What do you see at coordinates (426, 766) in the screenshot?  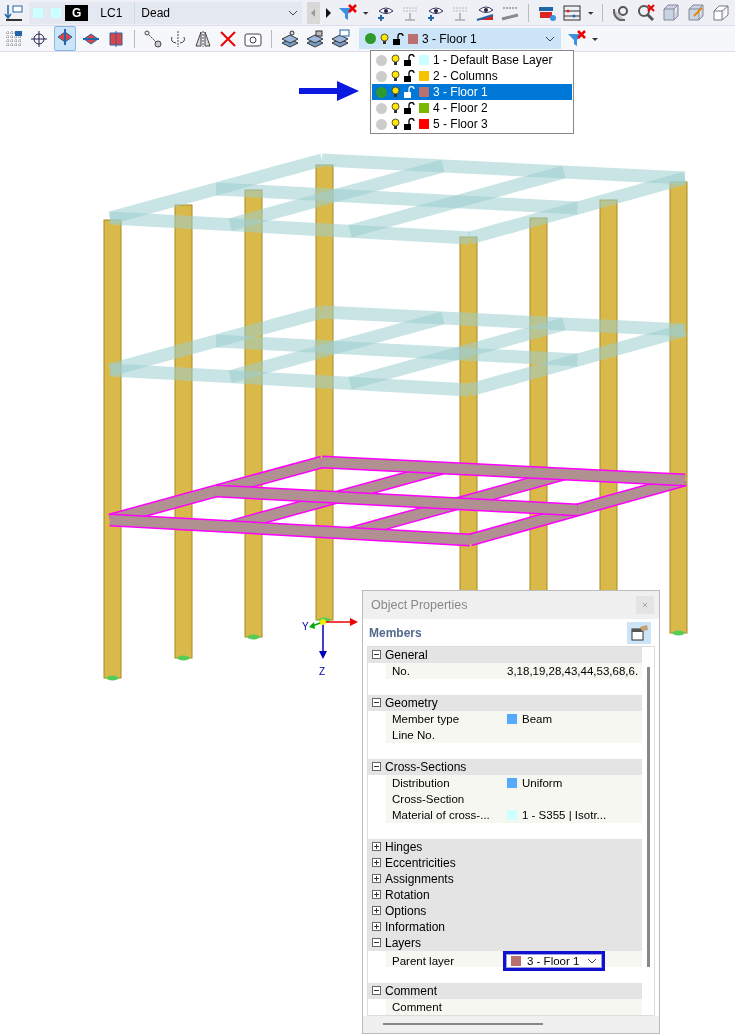 I see `group-label: Cross-Sections` at bounding box center [426, 766].